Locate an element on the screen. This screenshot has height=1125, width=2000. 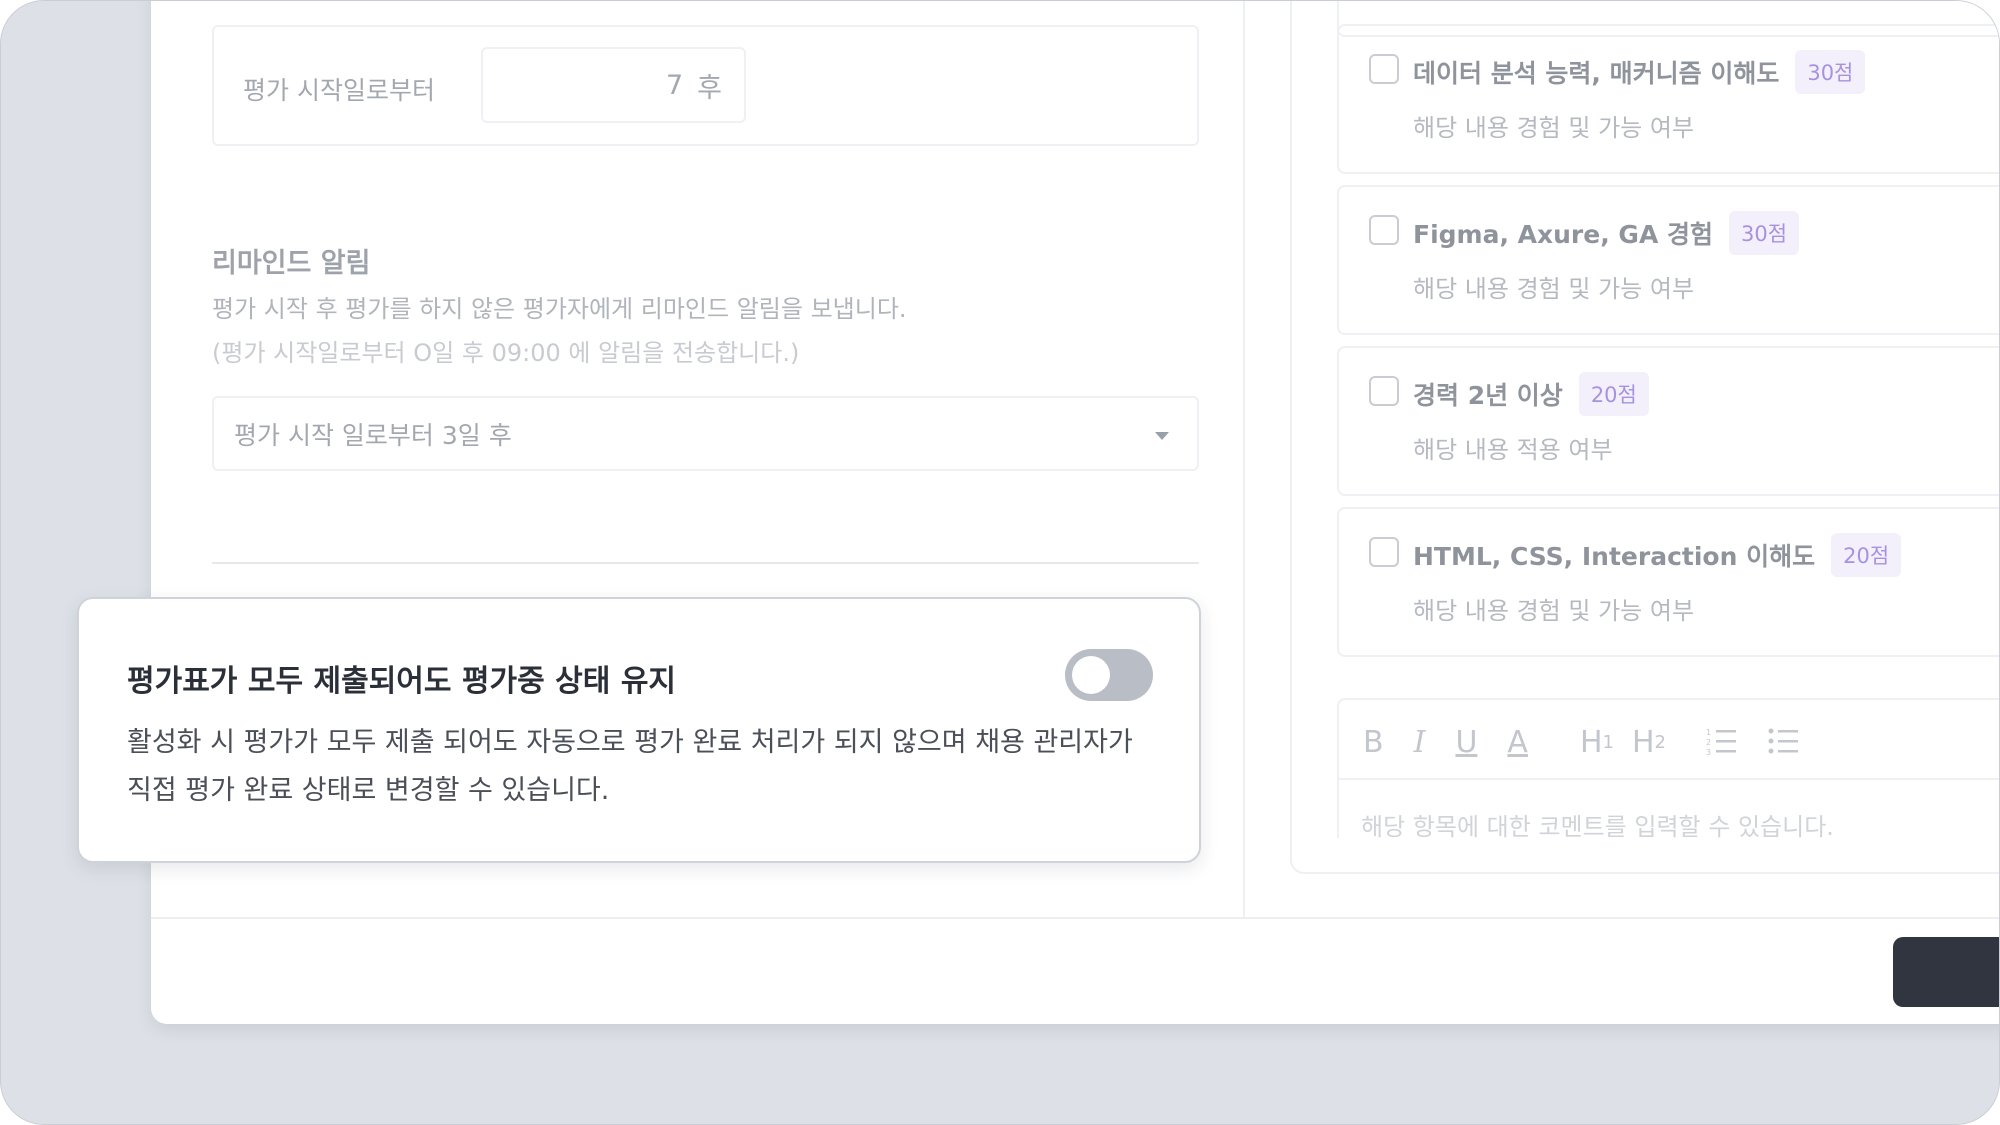
toggle-knob is located at coordinates (1091, 675).